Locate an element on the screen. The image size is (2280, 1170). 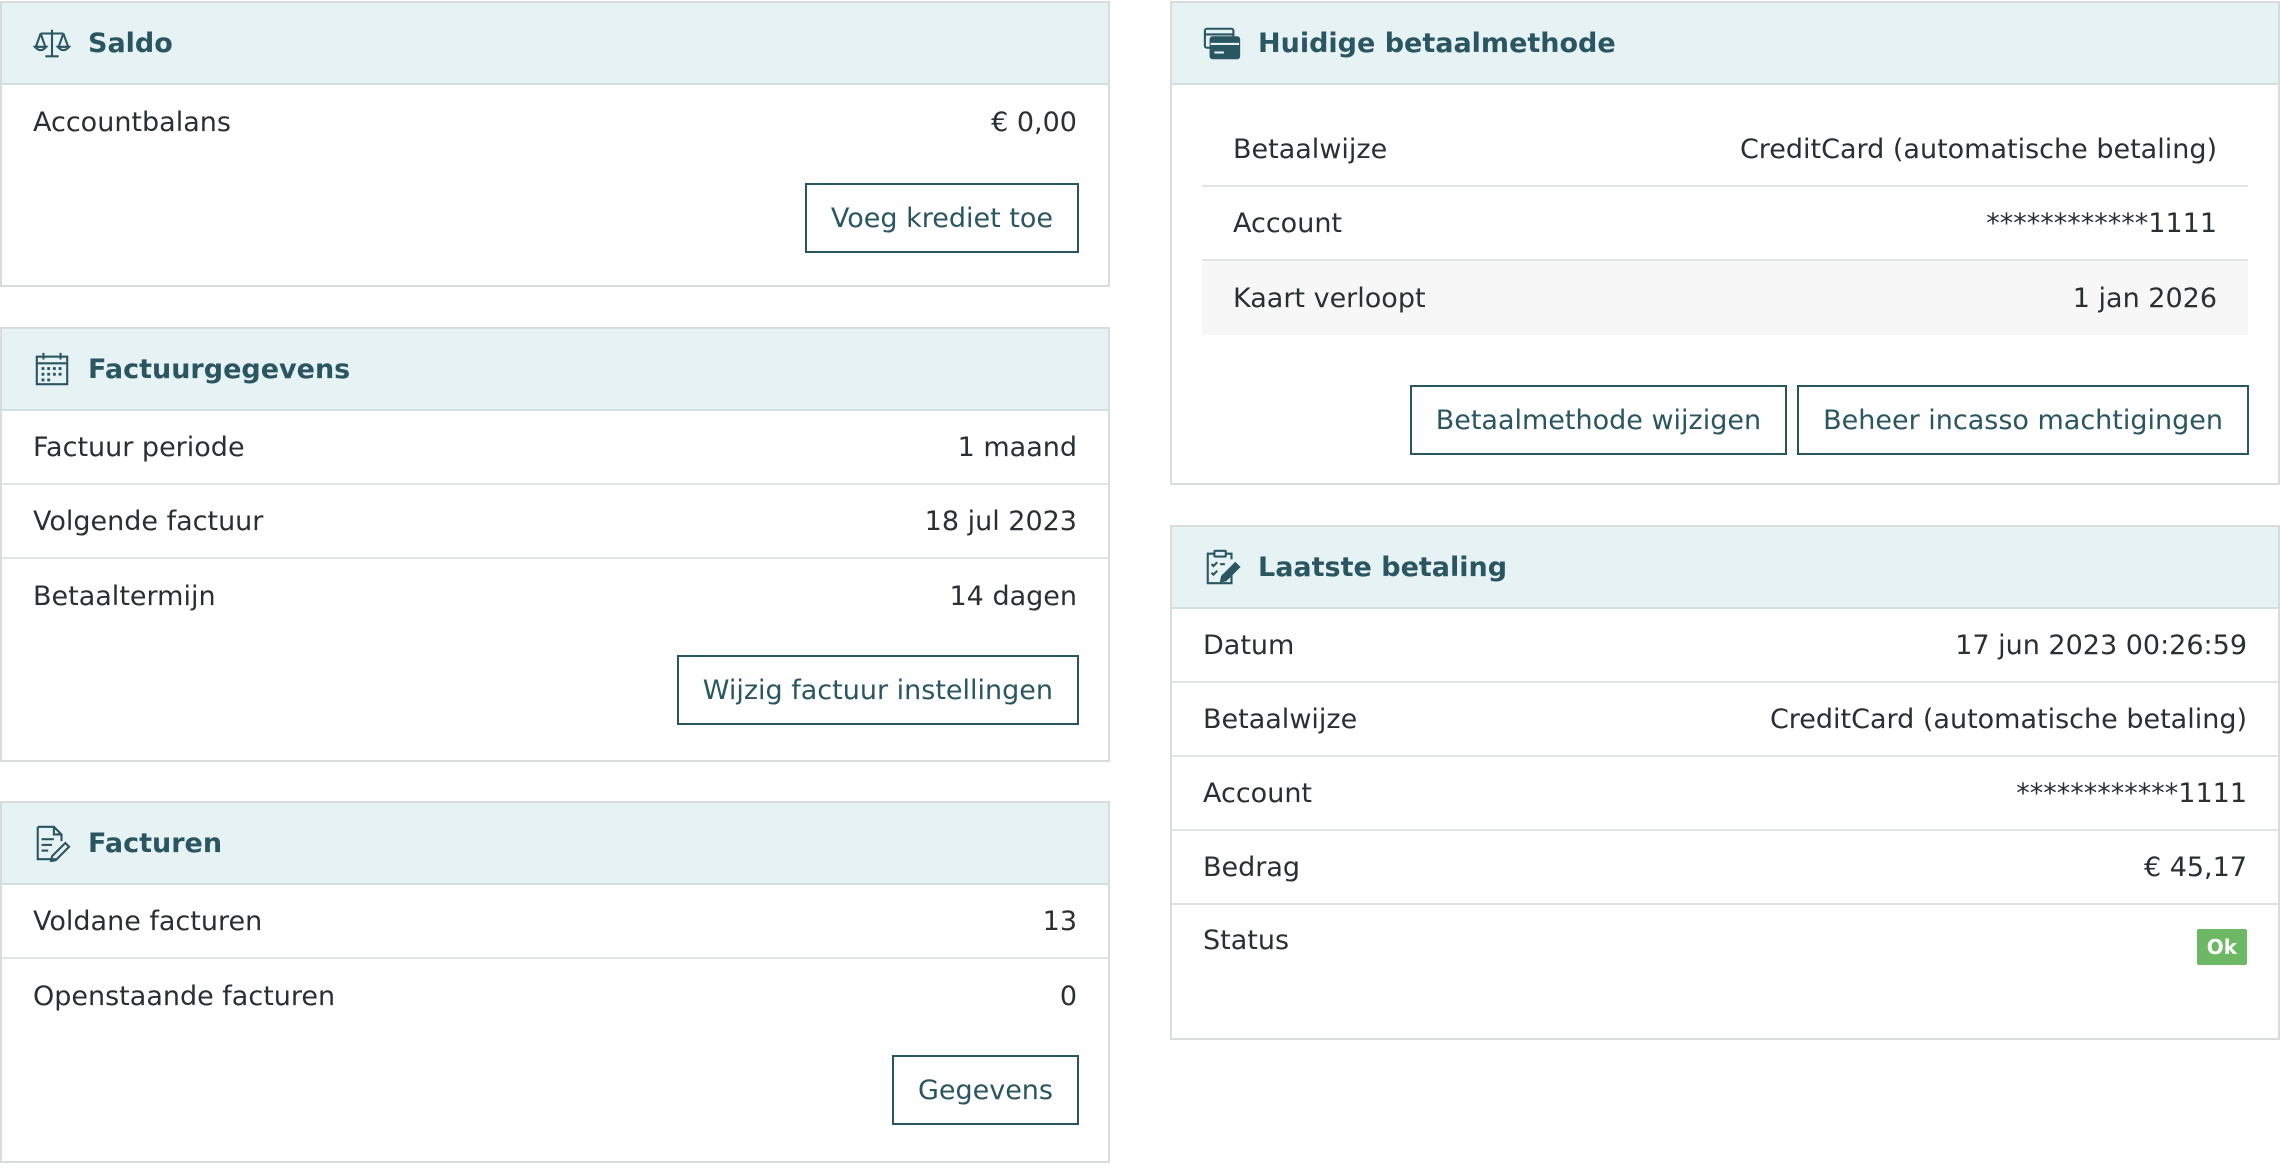
invoice-period-label: Factuur periode is located at coordinates (139, 447).